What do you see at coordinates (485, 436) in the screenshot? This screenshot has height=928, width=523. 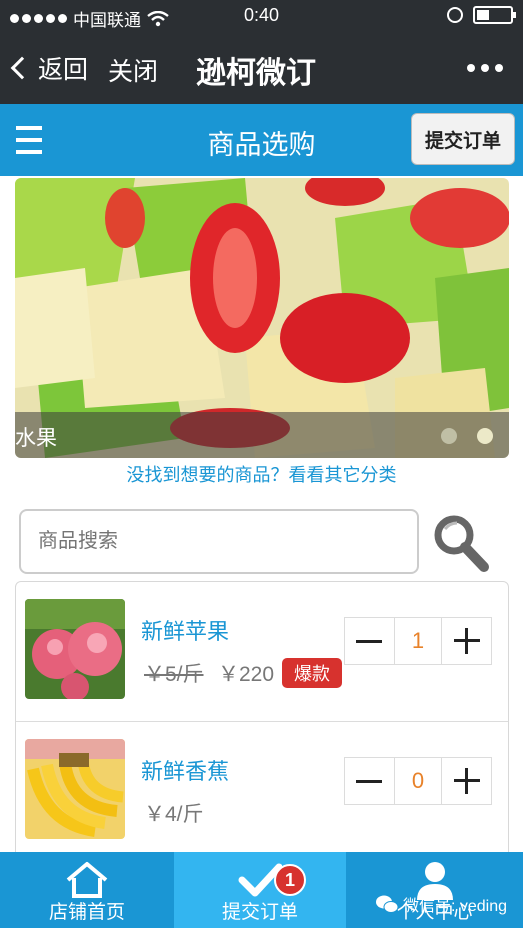 I see `carousel-dot-active` at bounding box center [485, 436].